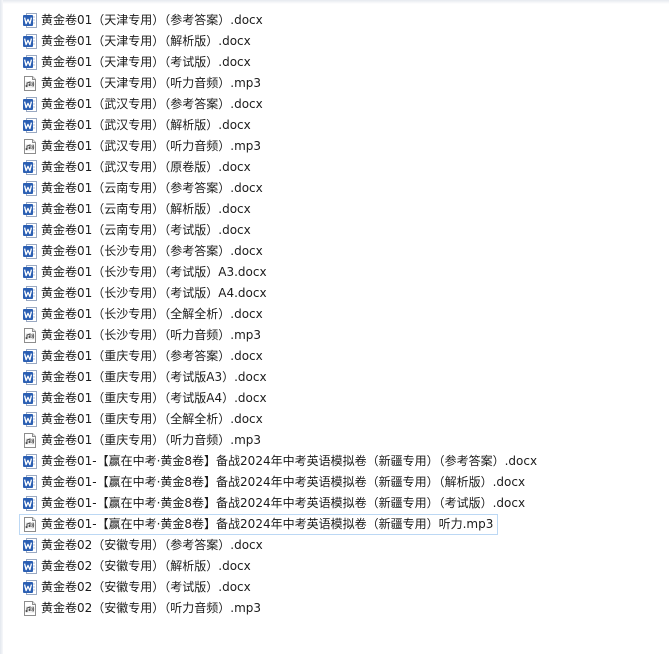  I want to click on file-name: 黄金卷01（云南专用）（参考答案）.docx, so click(152, 188).